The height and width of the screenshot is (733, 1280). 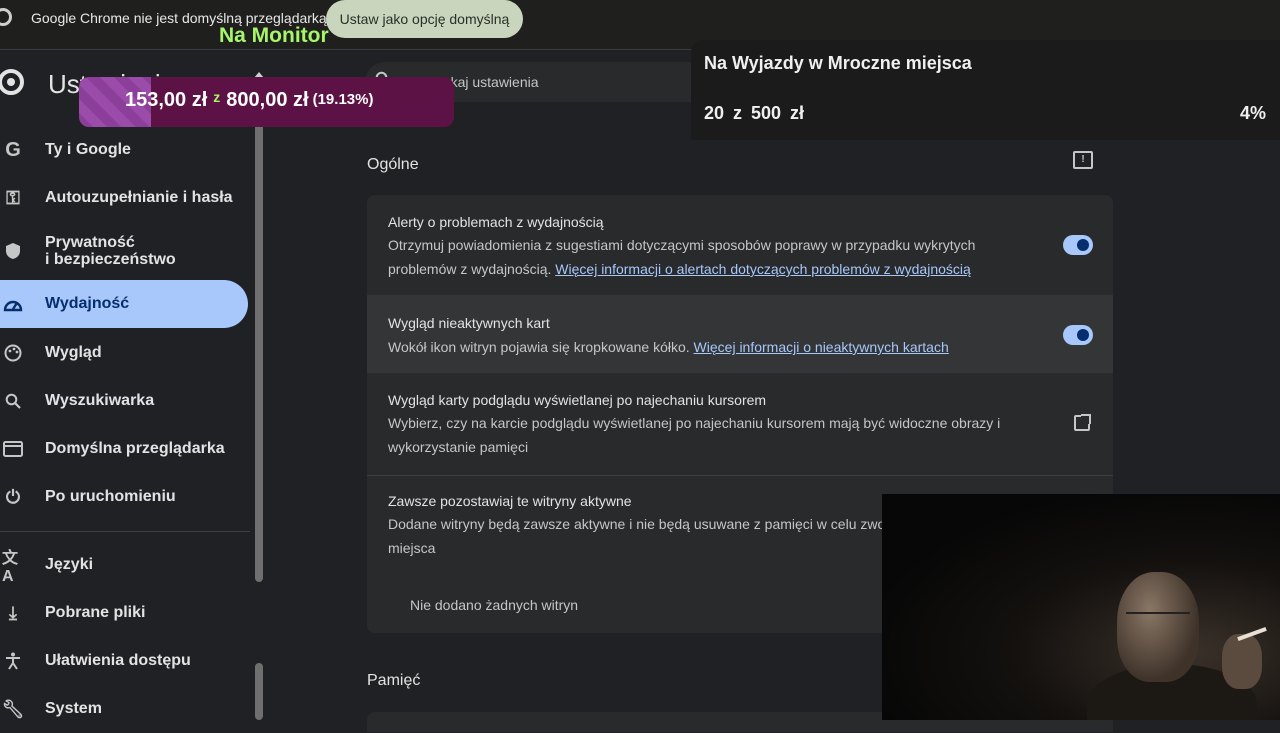 What do you see at coordinates (469, 323) in the screenshot?
I see `setting-title: Wygląd nieaktywnych kart` at bounding box center [469, 323].